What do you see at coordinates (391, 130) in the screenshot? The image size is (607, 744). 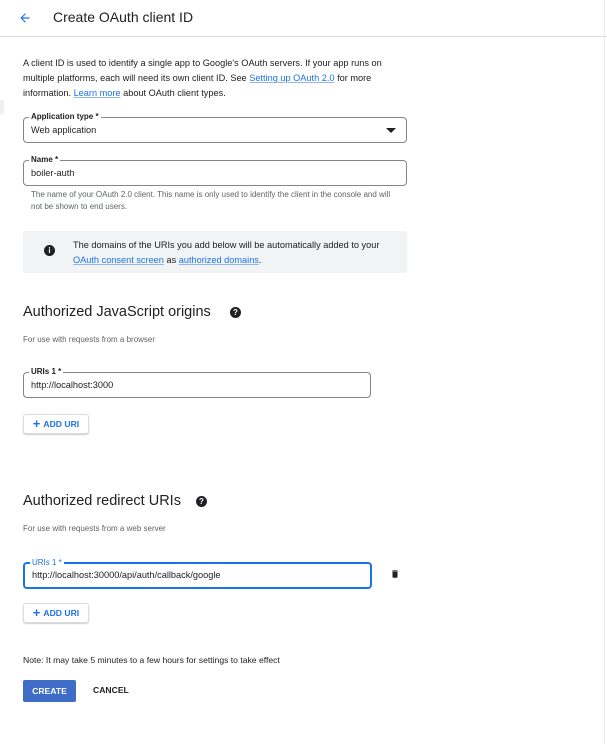 I see `chevron-down-icon` at bounding box center [391, 130].